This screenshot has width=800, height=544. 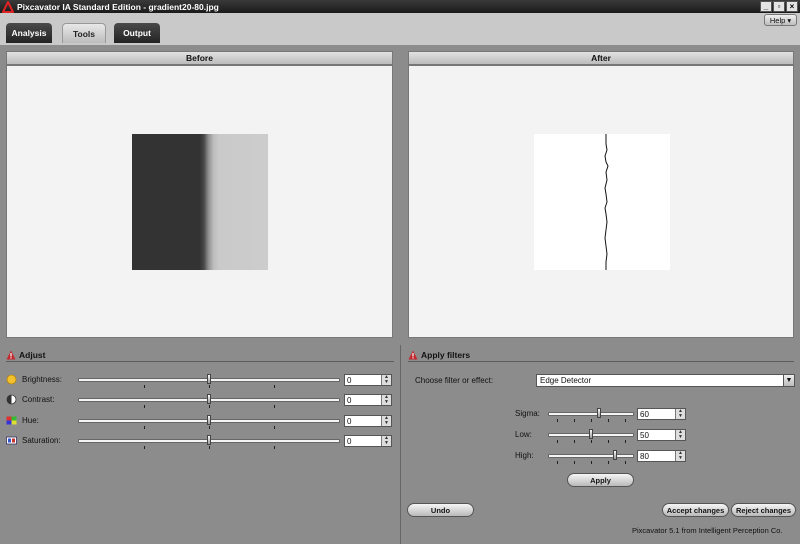 I want to click on high-slider, so click(x=591, y=457).